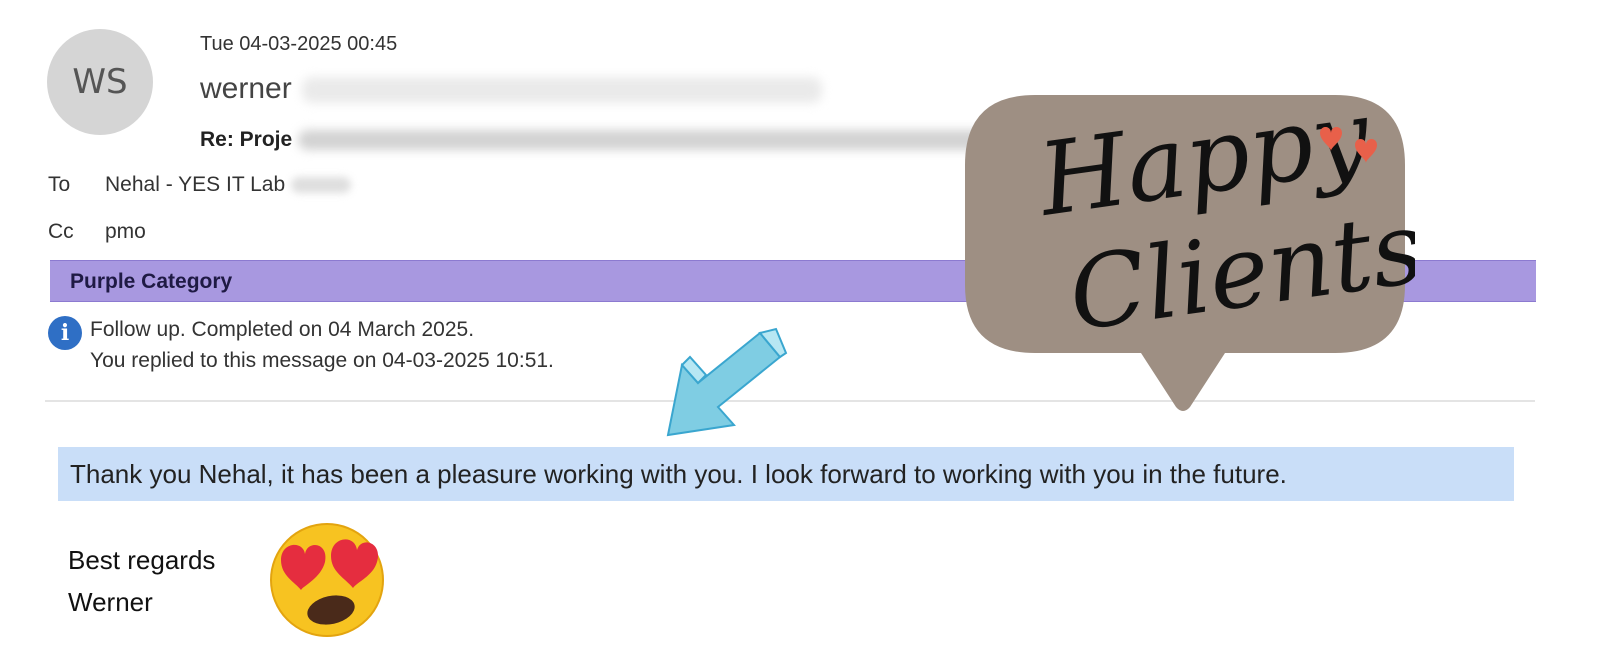 This screenshot has height=666, width=1600. What do you see at coordinates (142, 560) in the screenshot?
I see `signature-greeting: Best regards` at bounding box center [142, 560].